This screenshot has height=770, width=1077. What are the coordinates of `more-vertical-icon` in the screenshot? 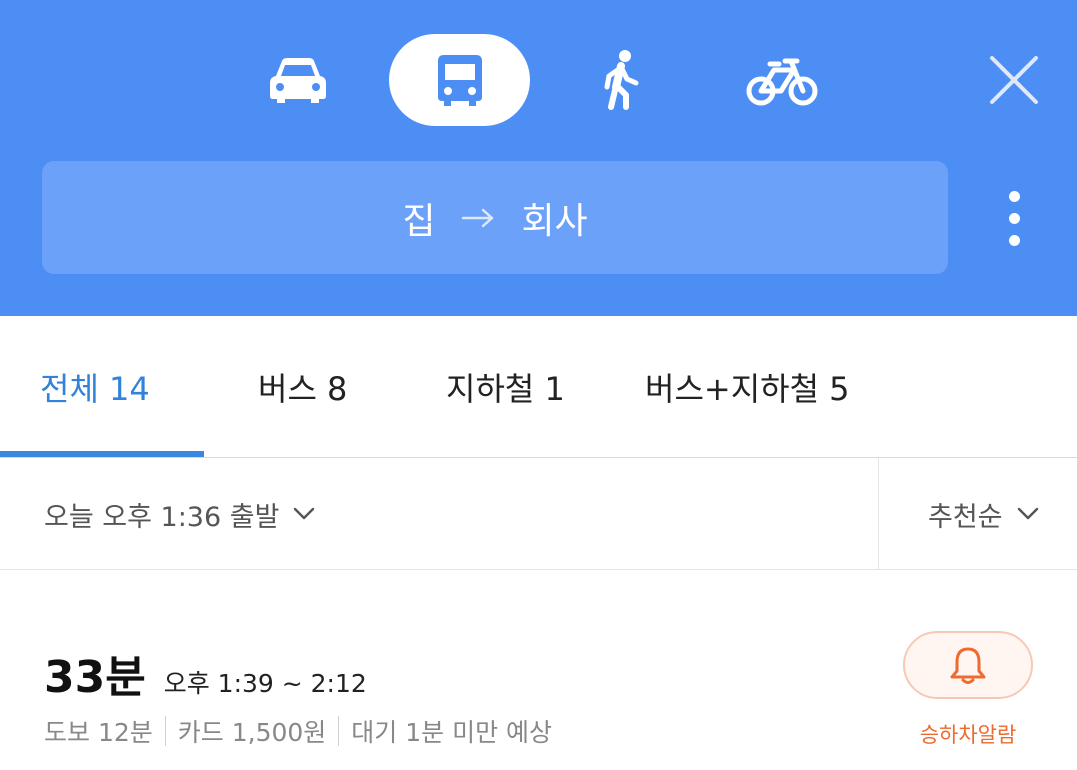 It's located at (1014, 196).